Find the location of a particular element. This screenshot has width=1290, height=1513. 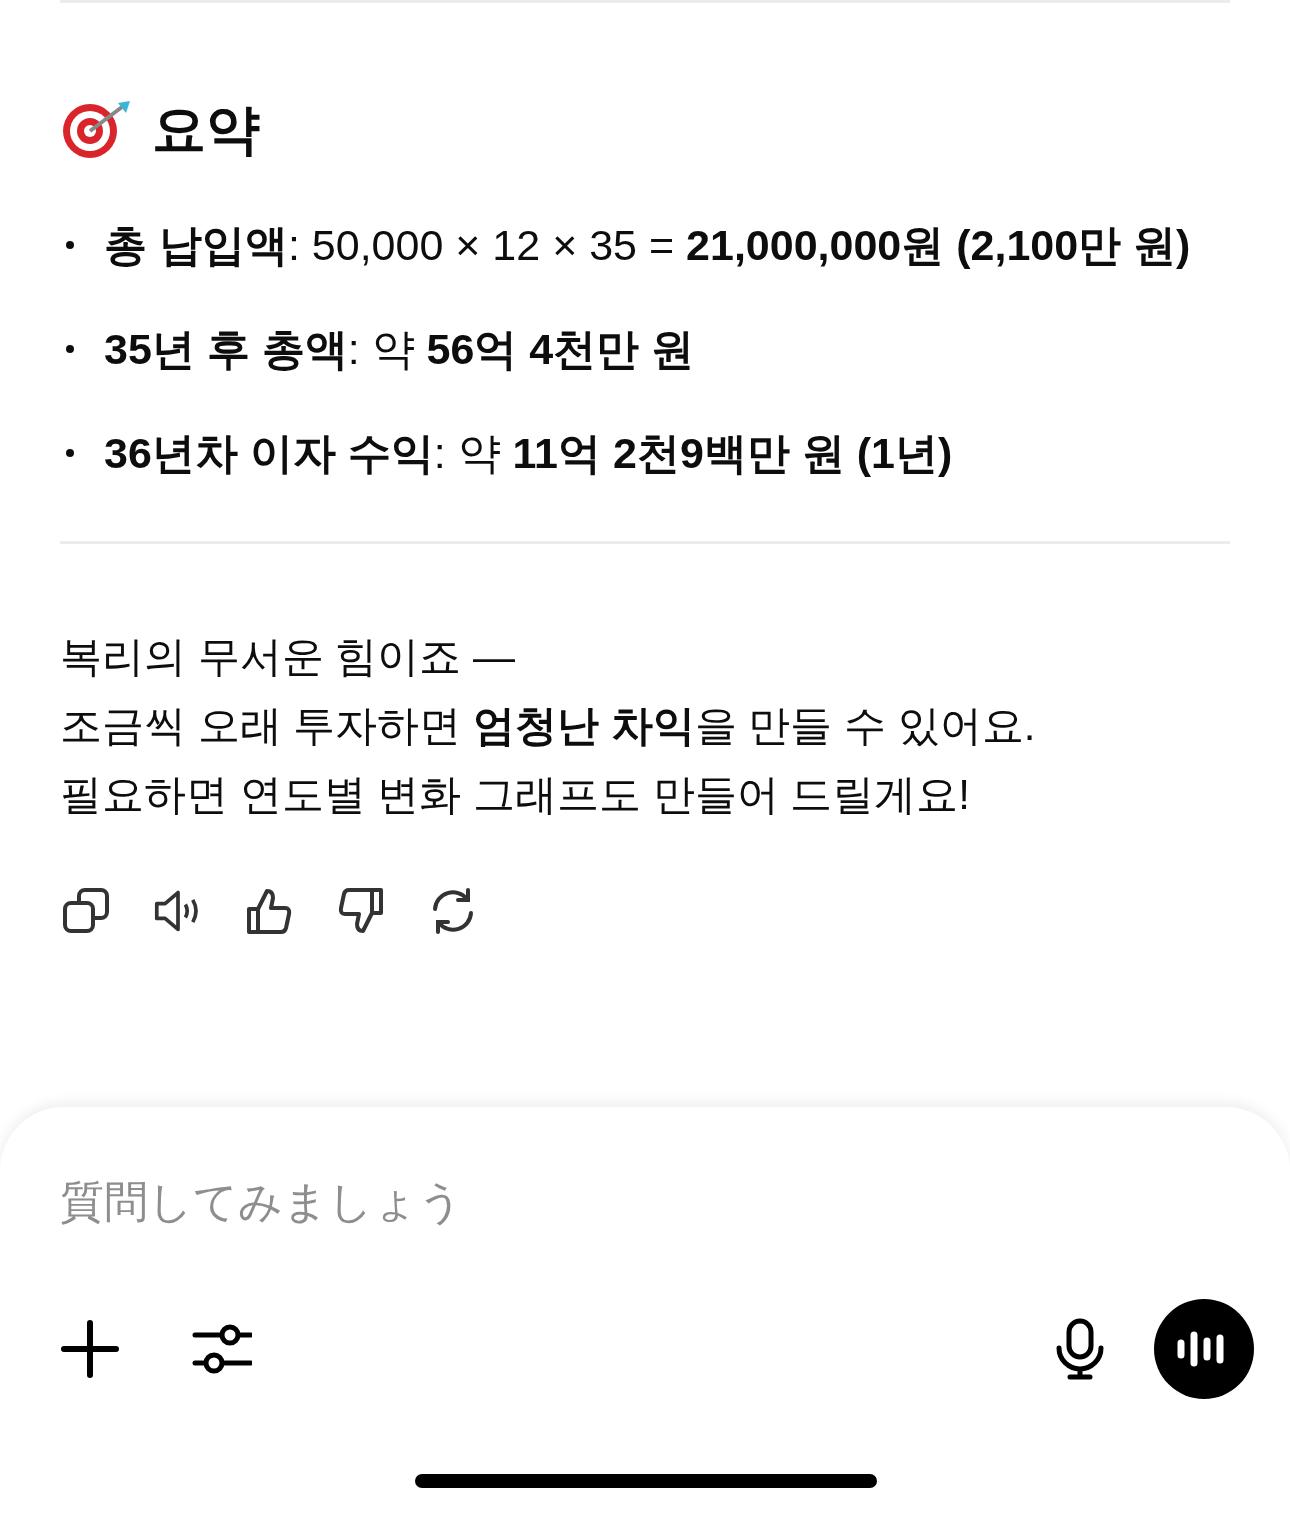

copy-icon is located at coordinates (86, 911).